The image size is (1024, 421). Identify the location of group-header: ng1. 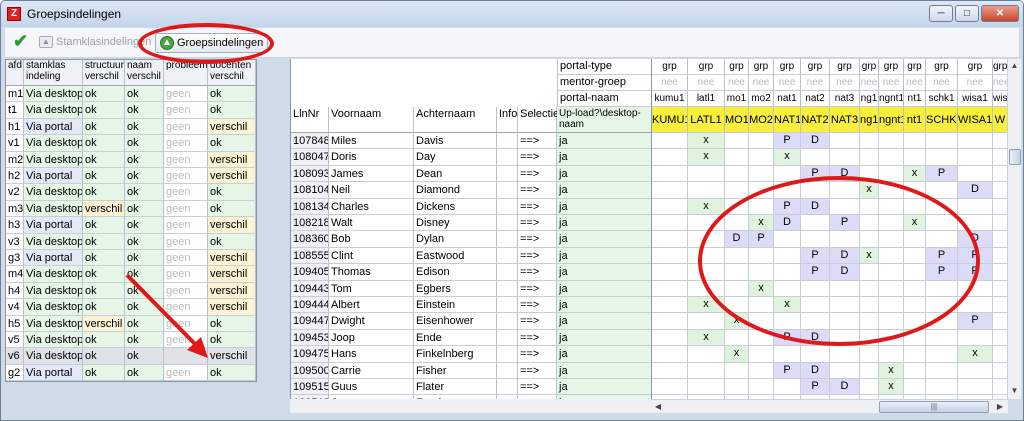
(869, 120).